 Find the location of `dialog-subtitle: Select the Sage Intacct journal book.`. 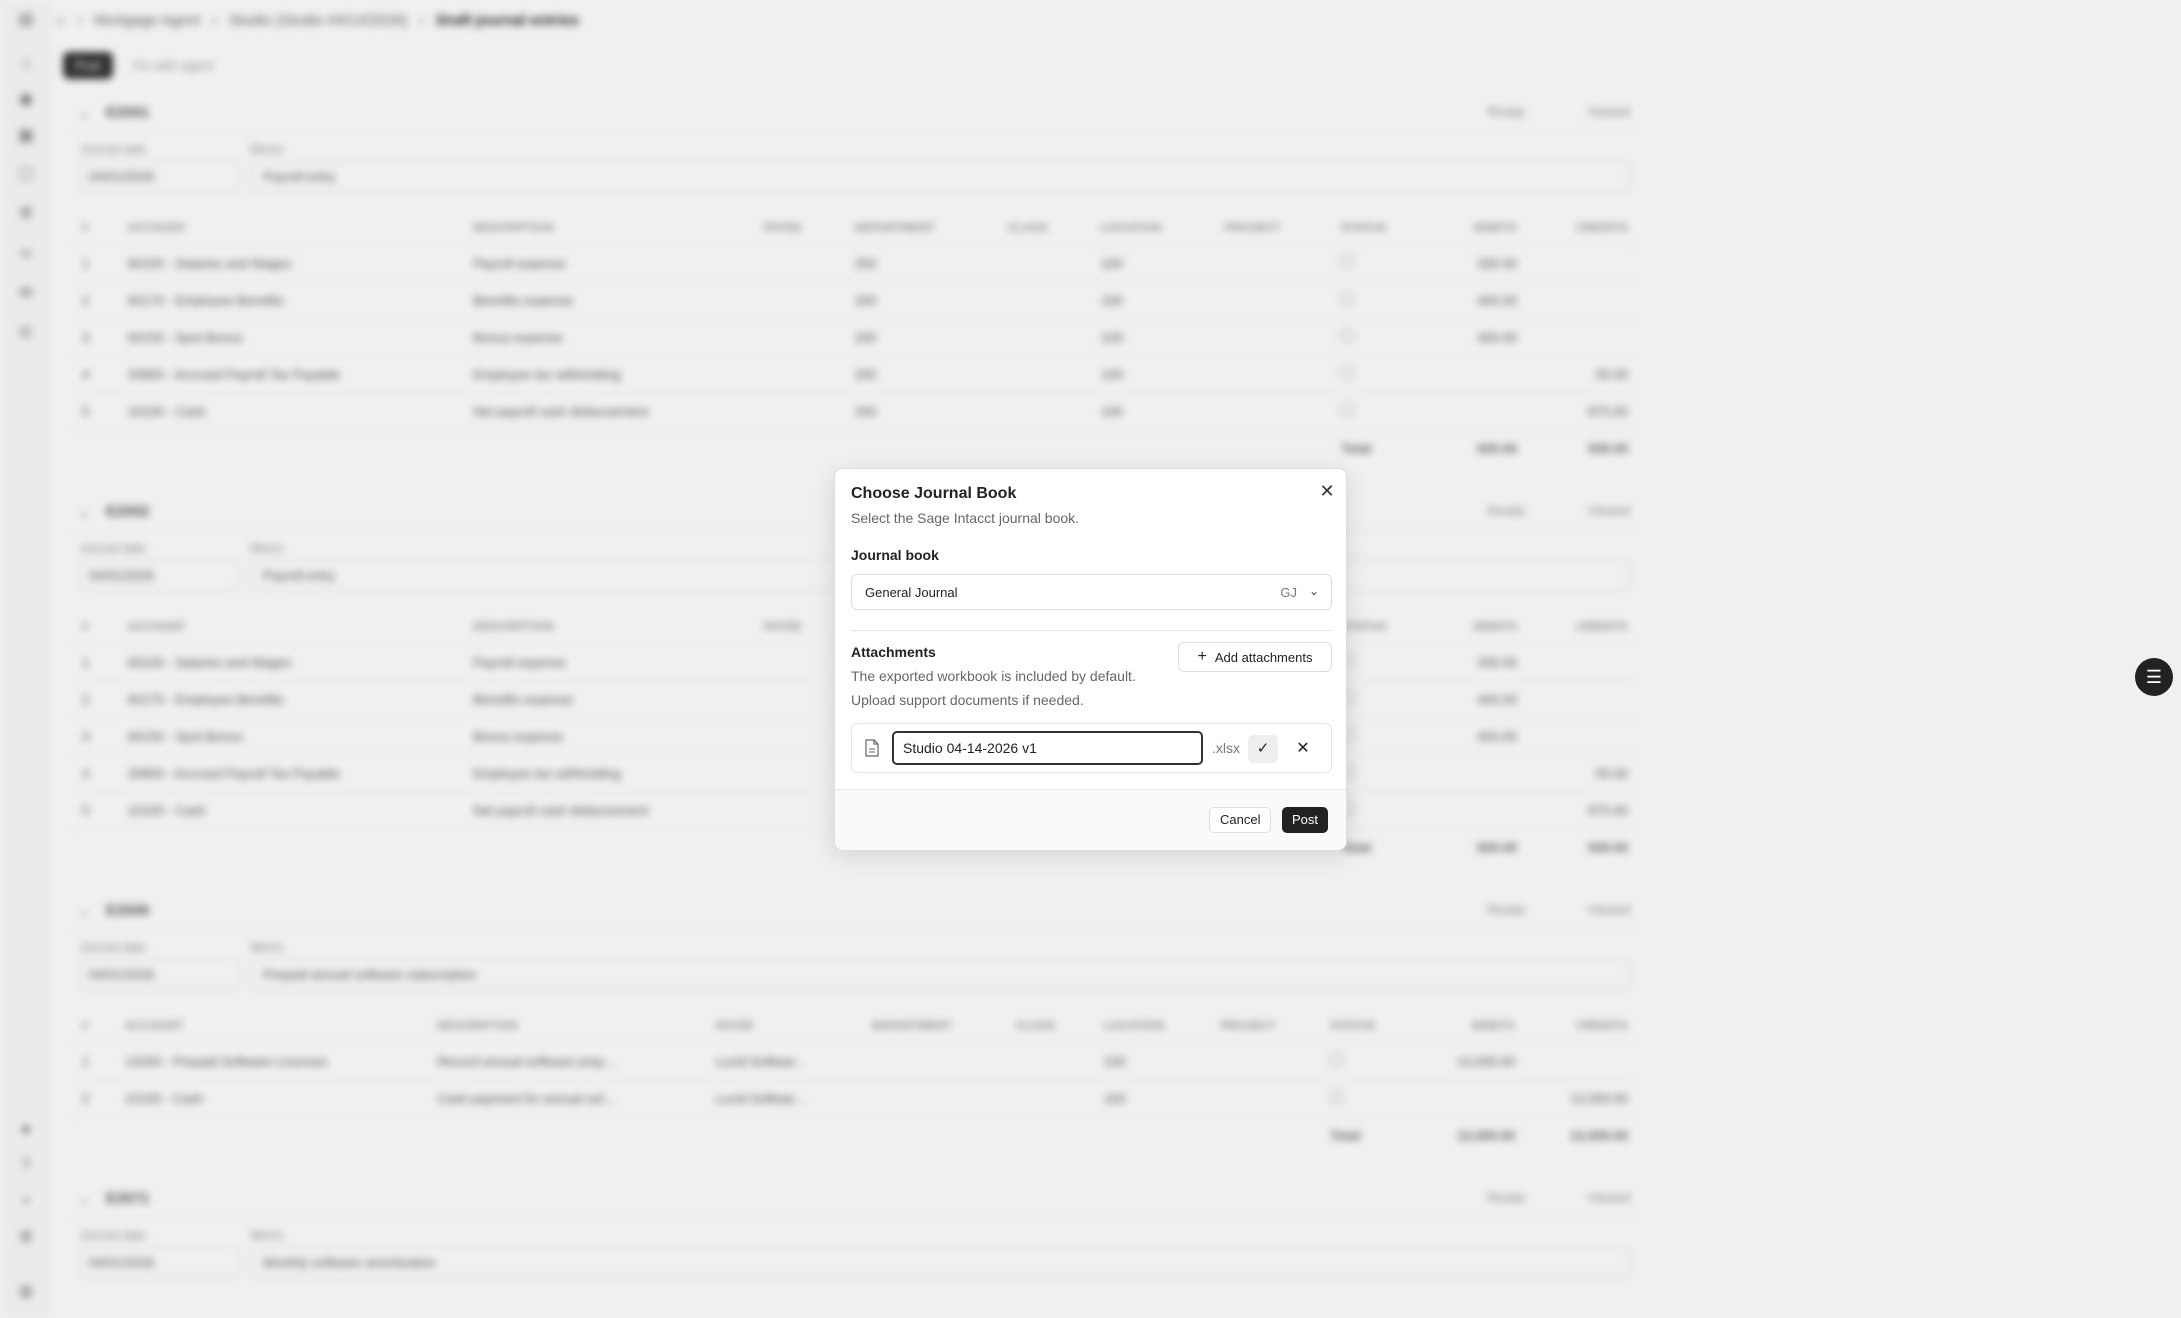

dialog-subtitle: Select the Sage Intacct journal book. is located at coordinates (965, 518).